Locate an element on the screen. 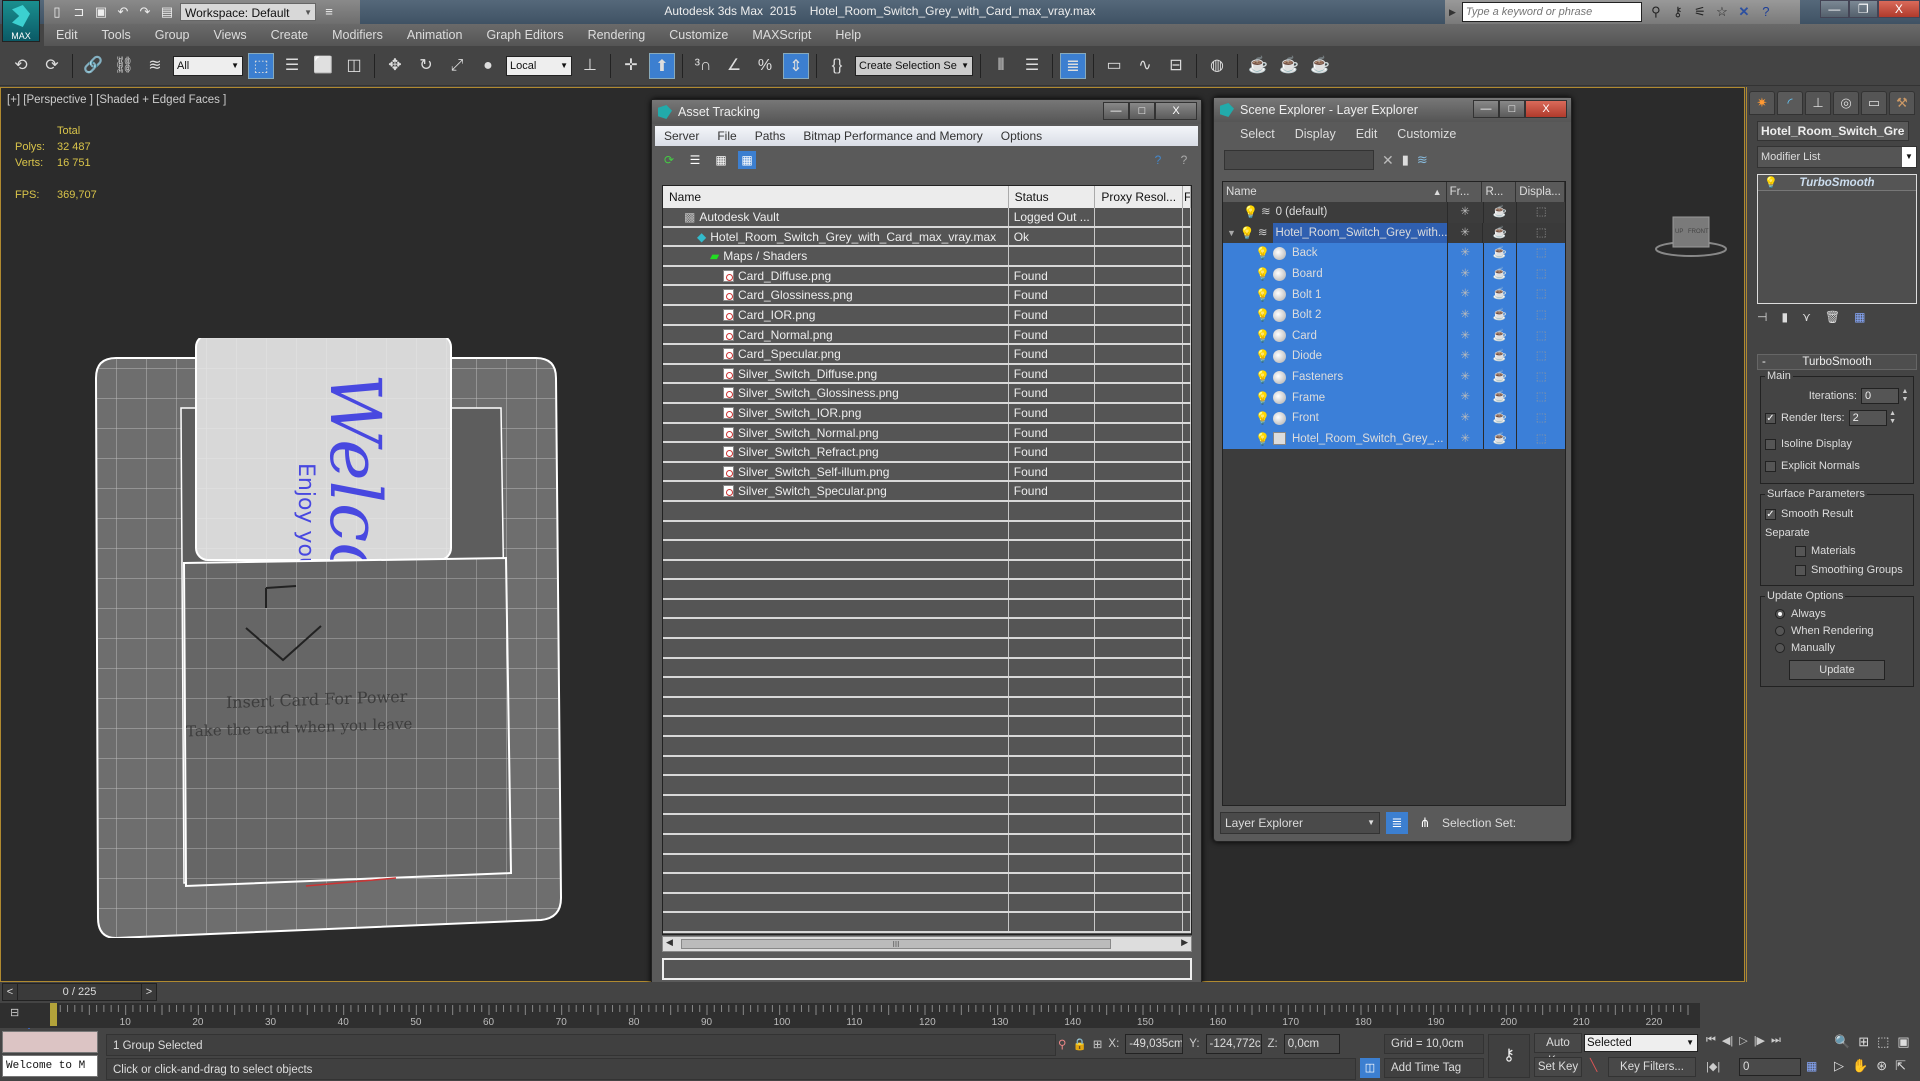 This screenshot has width=1920, height=1081. curve-editor-icon: ∿ is located at coordinates (1145, 66).